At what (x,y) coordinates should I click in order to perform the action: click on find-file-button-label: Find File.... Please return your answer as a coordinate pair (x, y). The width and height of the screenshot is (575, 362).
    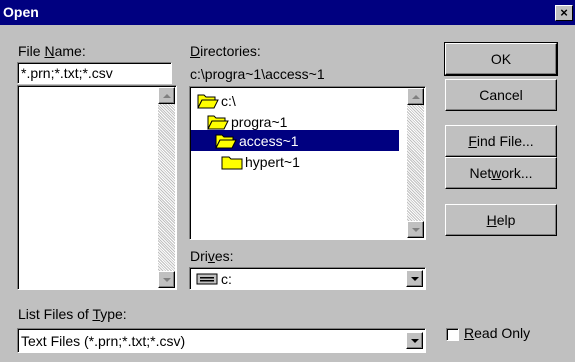
    Looking at the image, I should click on (501, 141).